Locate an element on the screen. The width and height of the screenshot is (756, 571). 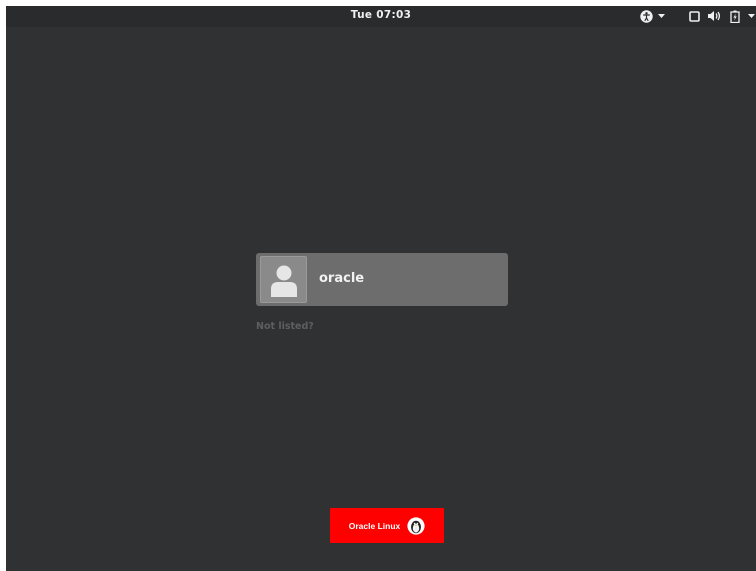
not-listed-link: Not listed? is located at coordinates (285, 326).